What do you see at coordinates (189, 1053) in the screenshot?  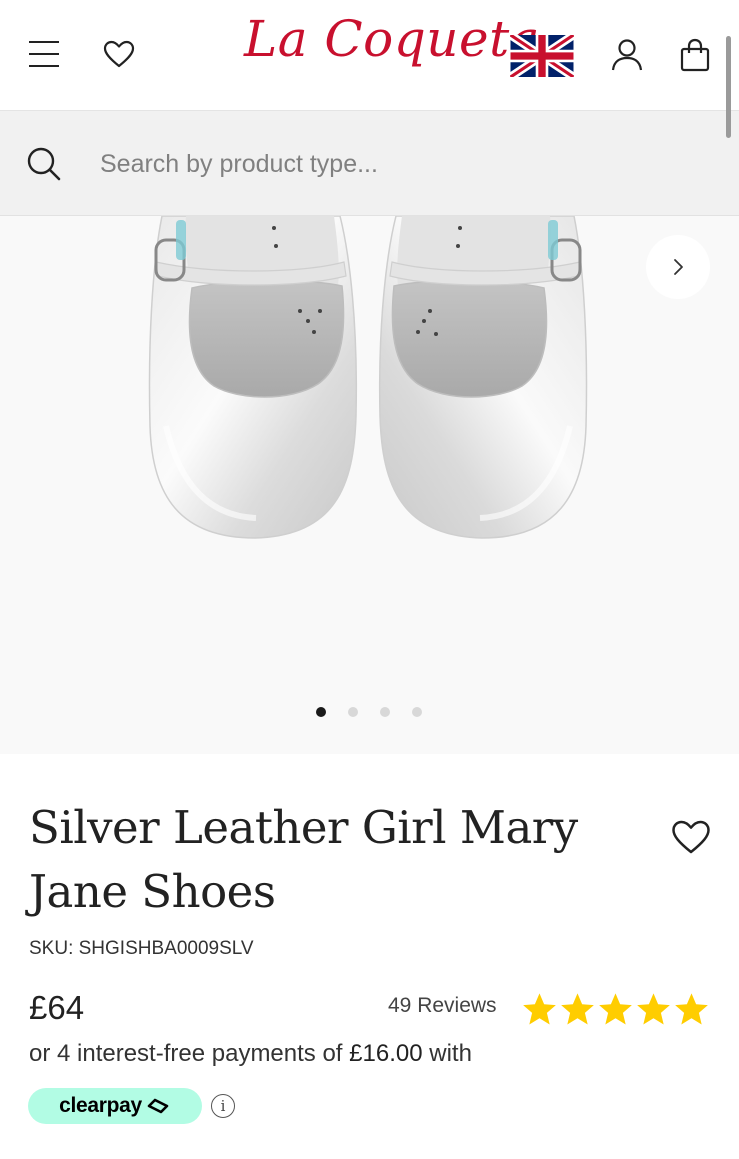 I see `installment-prefix: or 4 interest-free payments of` at bounding box center [189, 1053].